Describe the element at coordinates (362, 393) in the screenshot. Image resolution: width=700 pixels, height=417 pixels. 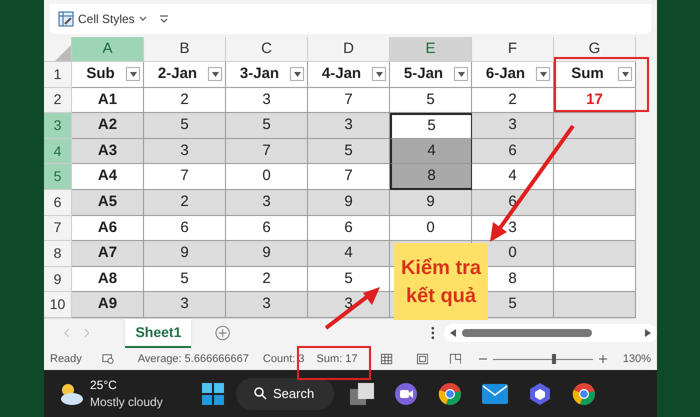
I see `task-view-icon` at that location.